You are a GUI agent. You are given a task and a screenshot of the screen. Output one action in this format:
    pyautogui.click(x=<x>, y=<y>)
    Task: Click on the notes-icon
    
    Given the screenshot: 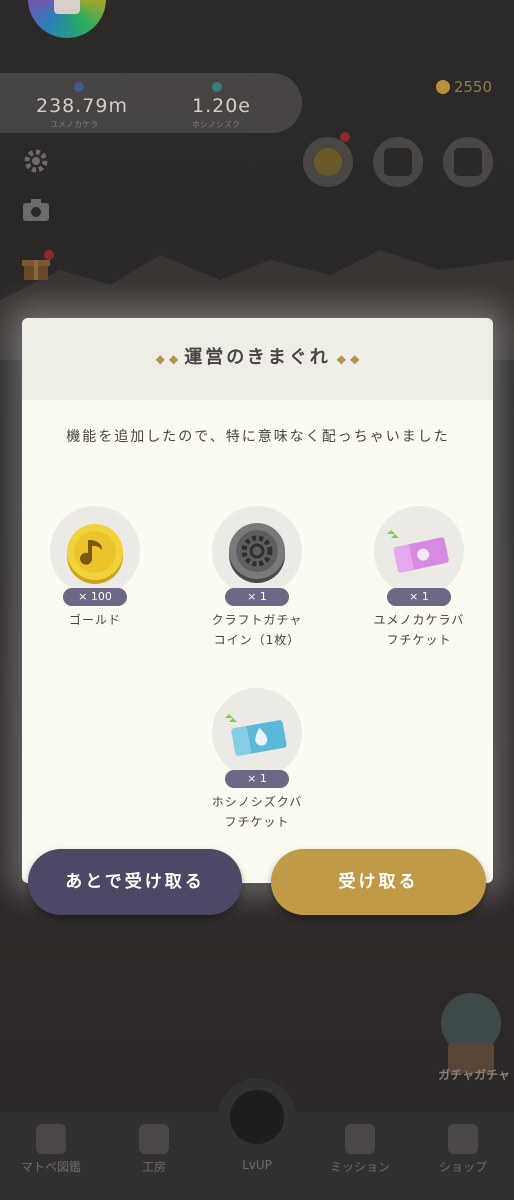 What is the action you would take?
    pyautogui.click(x=468, y=162)
    